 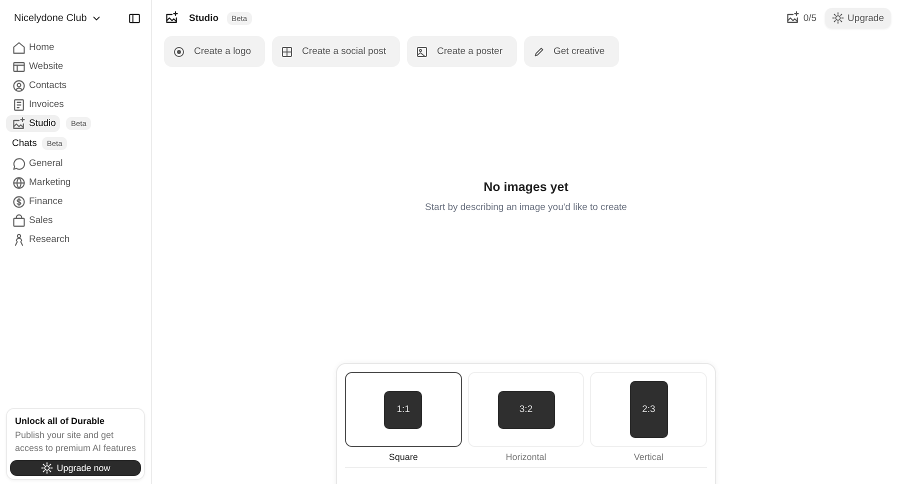 I want to click on suggestion-chip: Get creative, so click(x=571, y=51).